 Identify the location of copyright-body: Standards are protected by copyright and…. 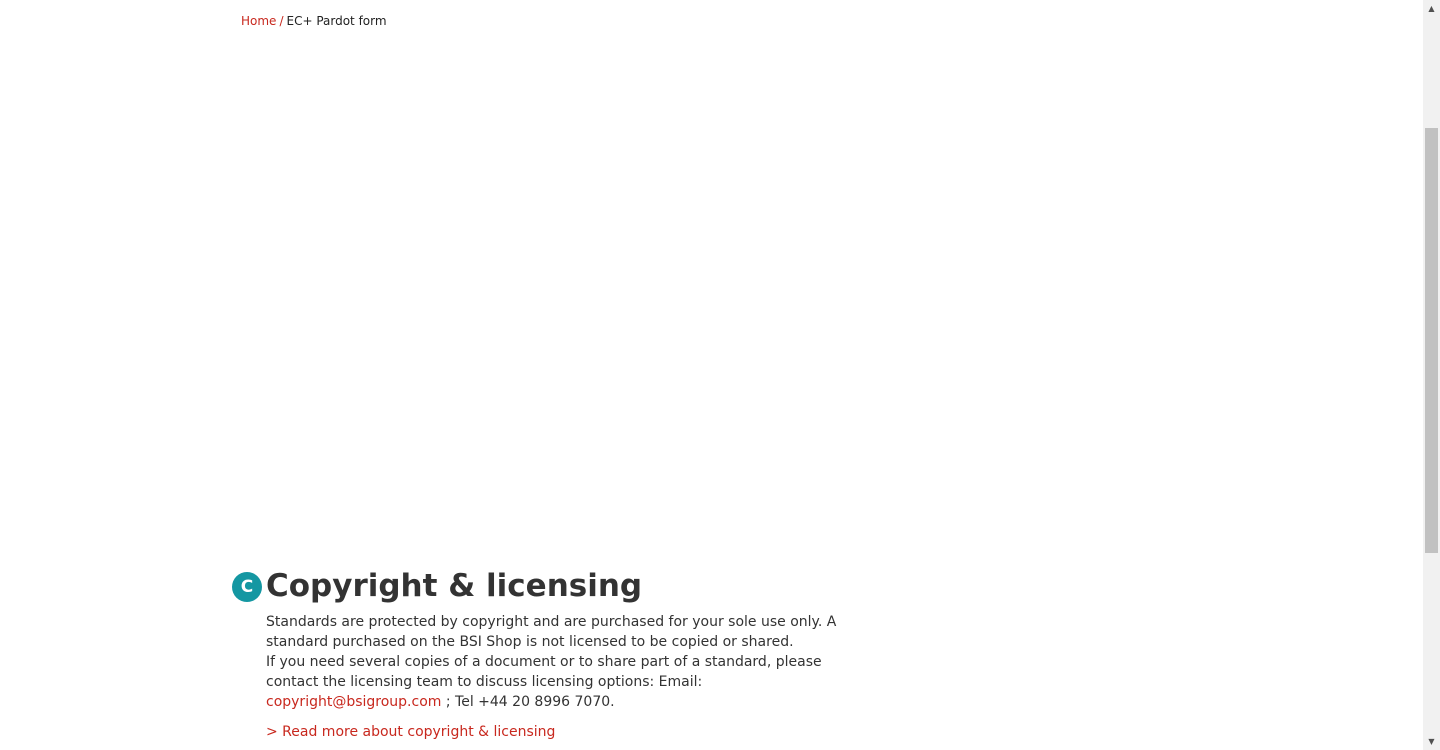
(561, 662).